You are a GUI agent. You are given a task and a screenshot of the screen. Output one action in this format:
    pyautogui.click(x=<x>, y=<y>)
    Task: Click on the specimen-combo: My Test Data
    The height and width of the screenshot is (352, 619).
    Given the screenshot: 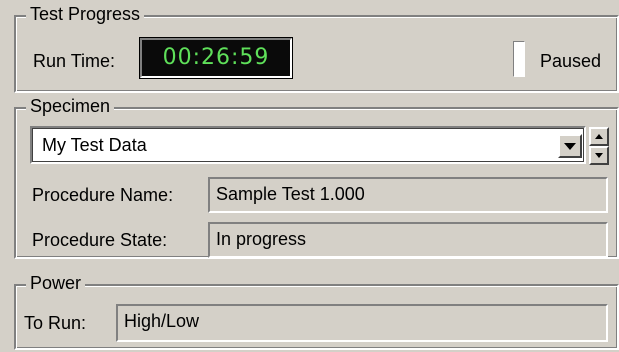 What is the action you would take?
    pyautogui.click(x=308, y=145)
    